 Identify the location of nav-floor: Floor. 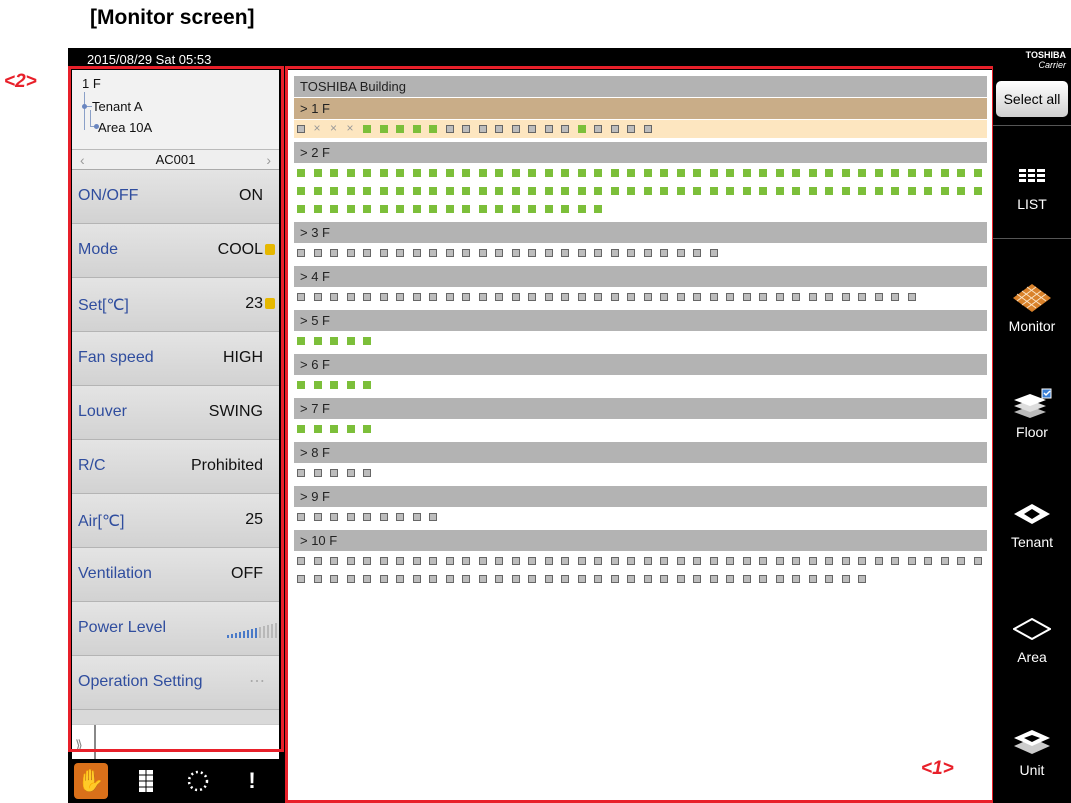
(1032, 414).